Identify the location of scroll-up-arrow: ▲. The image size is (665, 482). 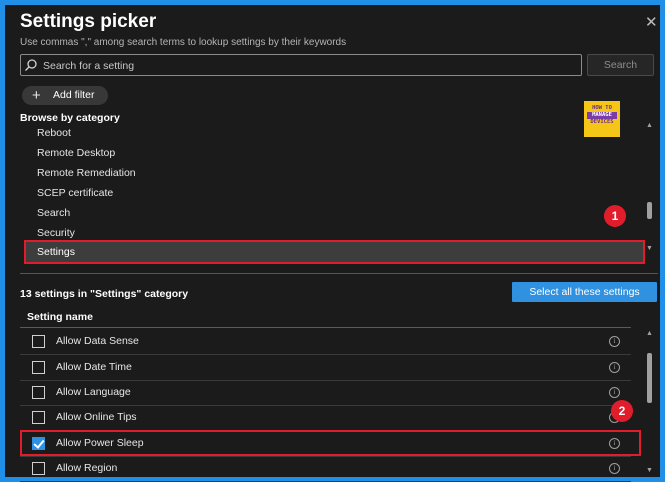
(649, 125).